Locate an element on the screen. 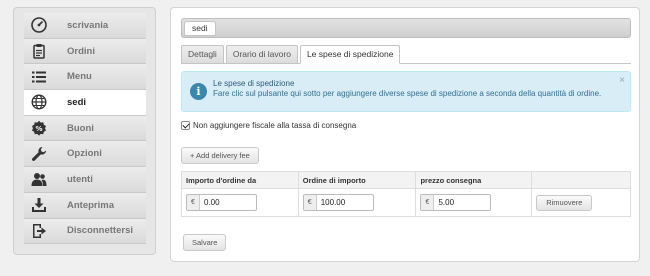  percent-icon: % is located at coordinates (38, 128).